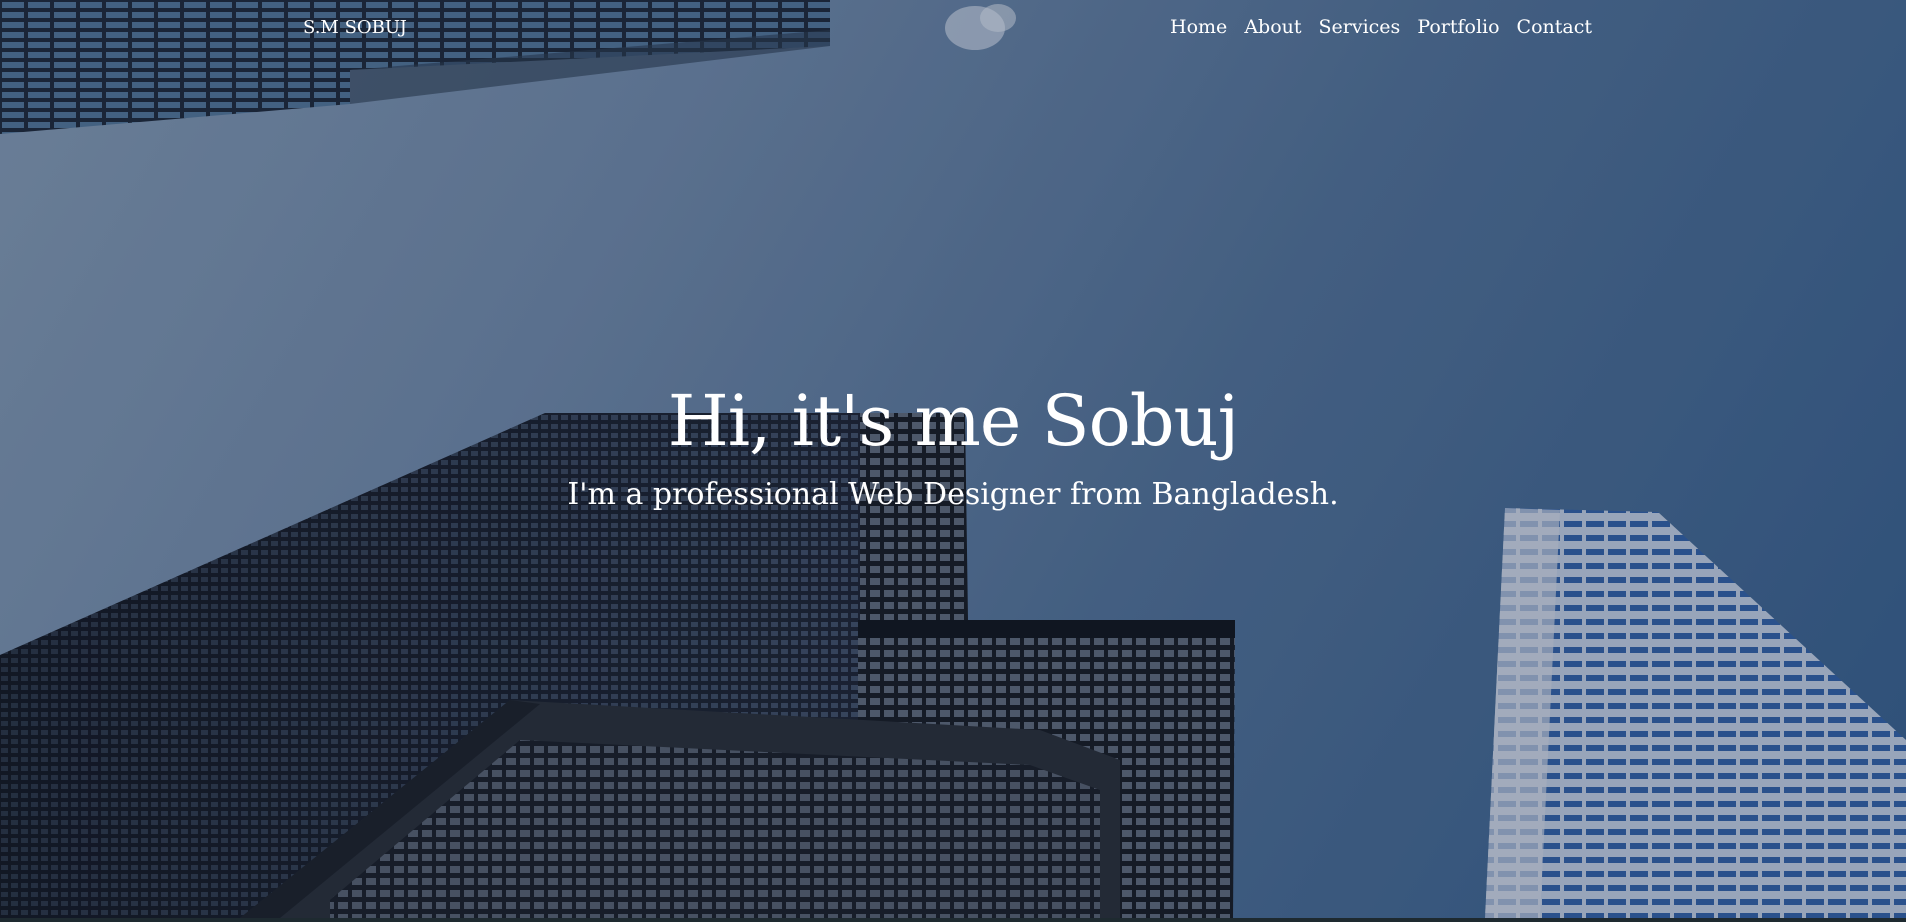 The width and height of the screenshot is (1906, 922). Describe the element at coordinates (1360, 27) in the screenshot. I see `nav-item-services: Services` at that location.